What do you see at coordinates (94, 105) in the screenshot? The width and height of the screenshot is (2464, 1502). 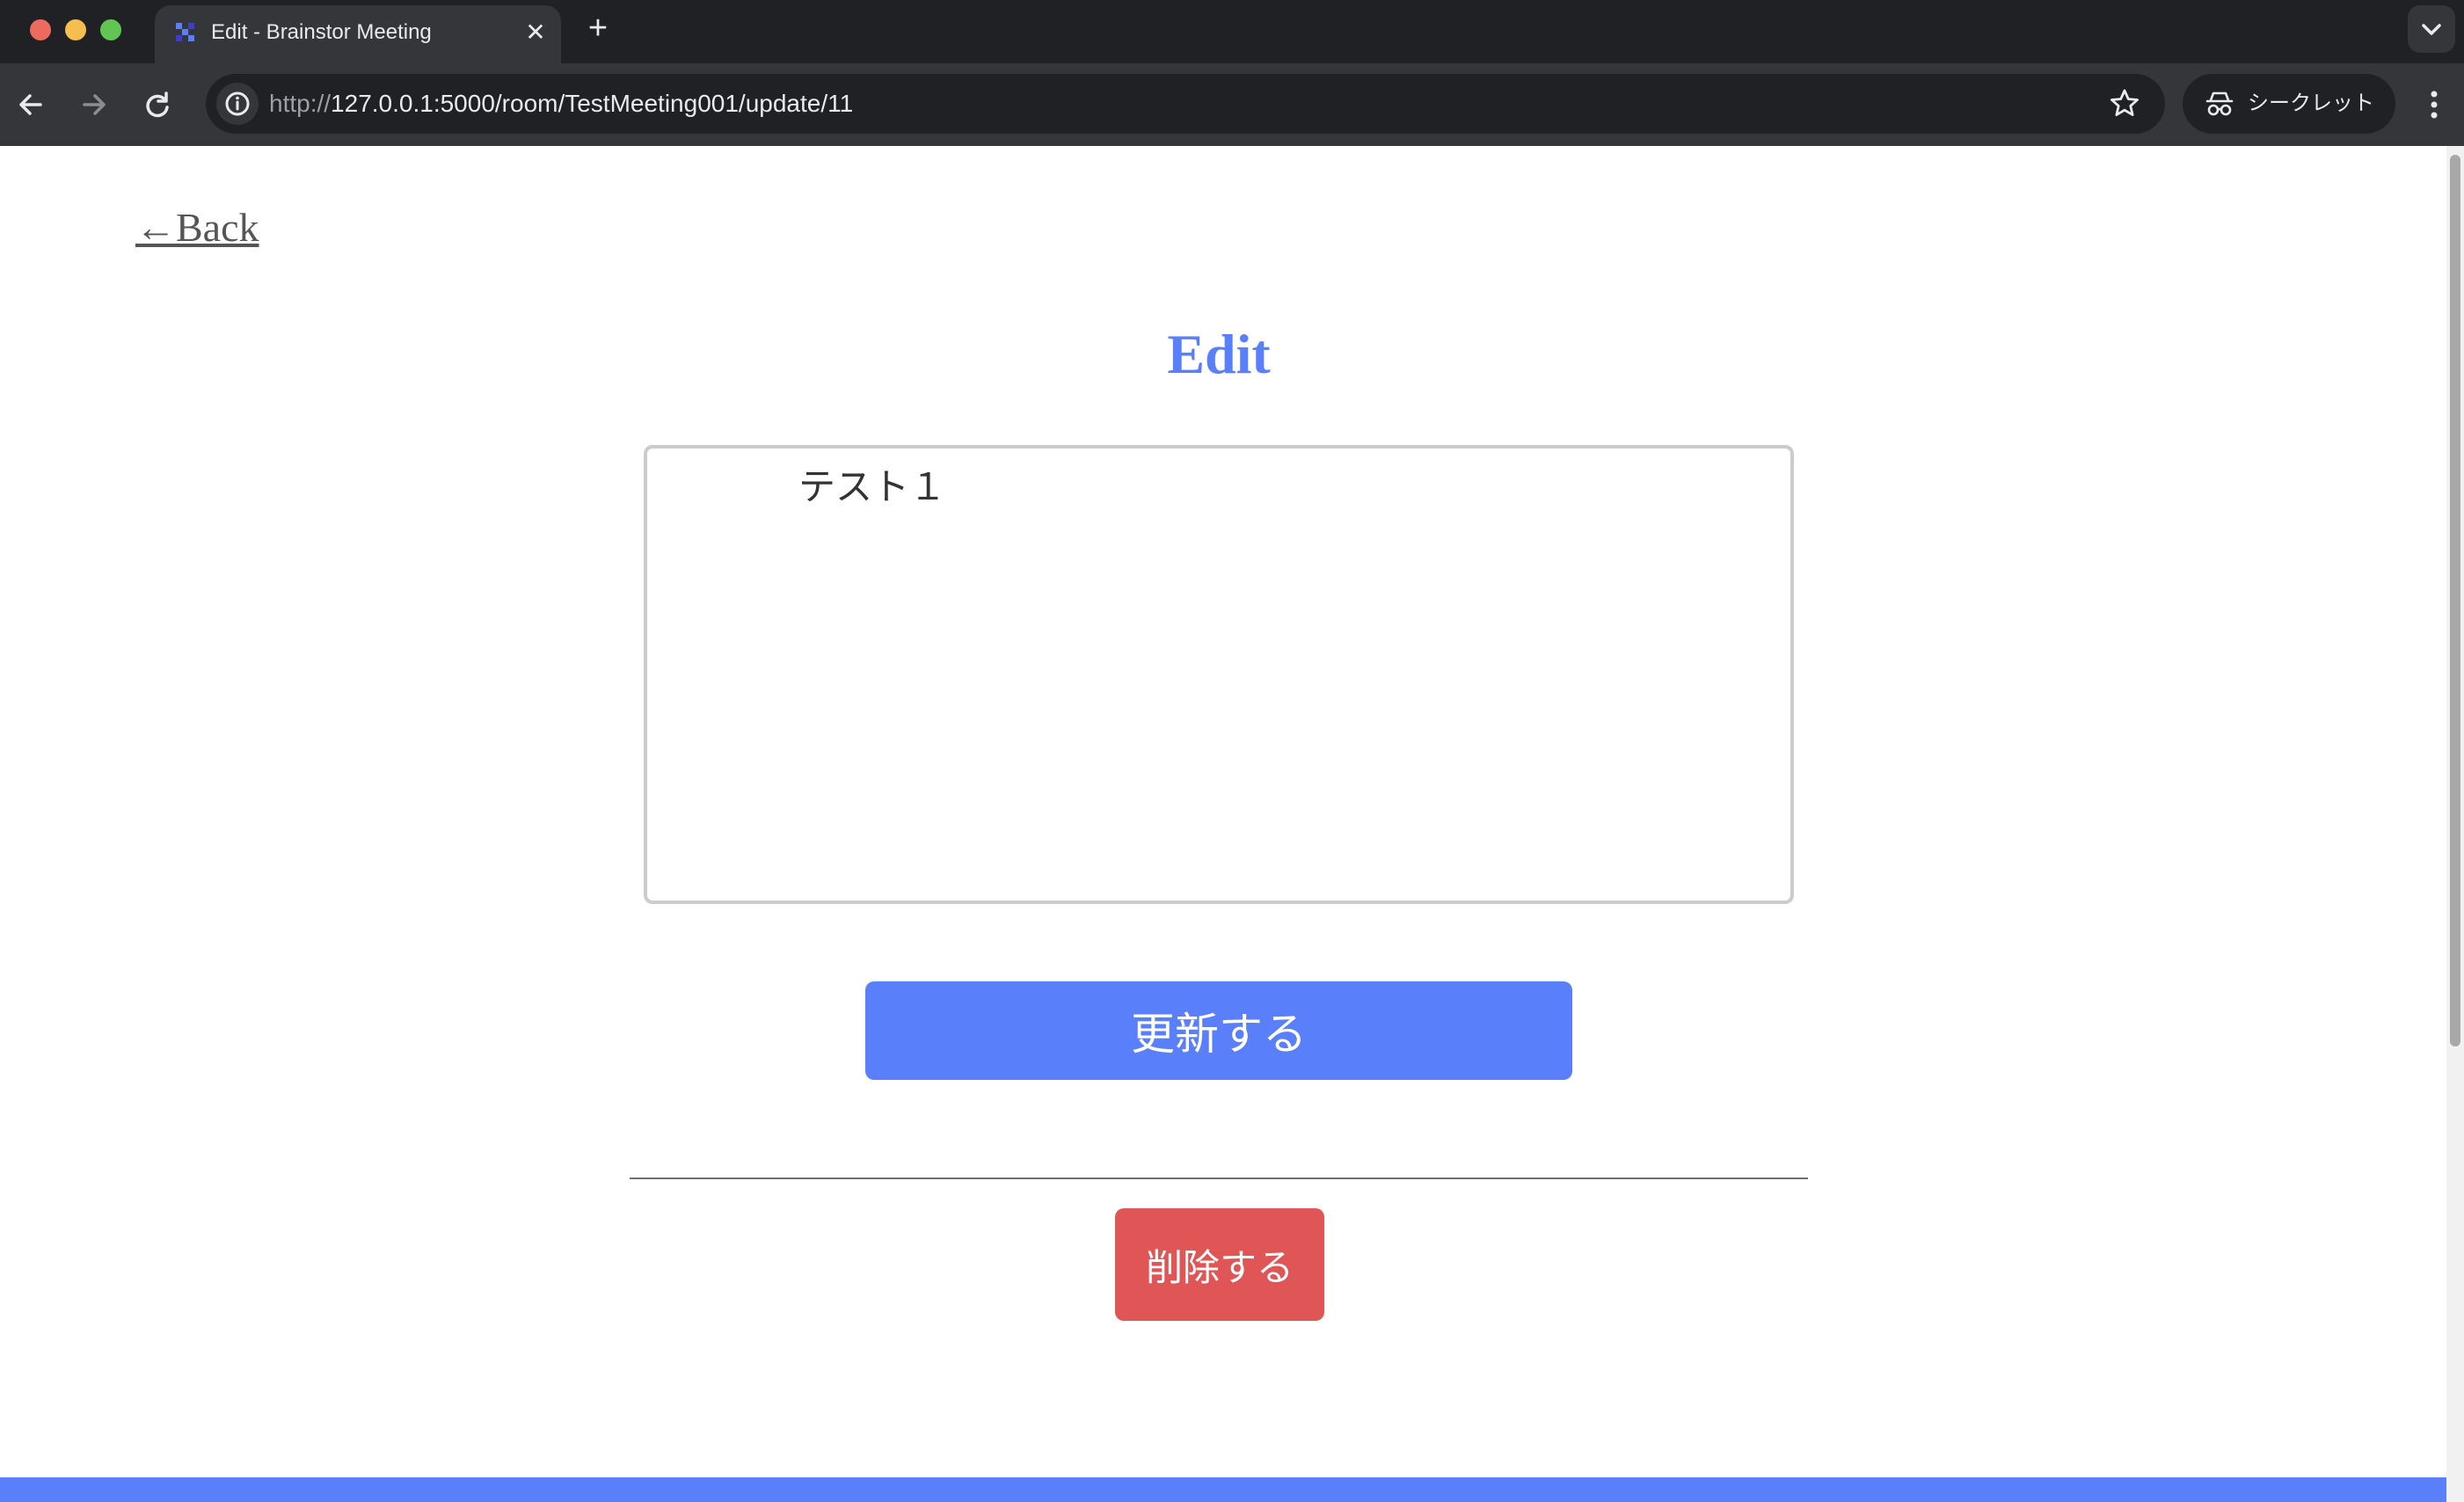 I see `arrow-right-icon` at bounding box center [94, 105].